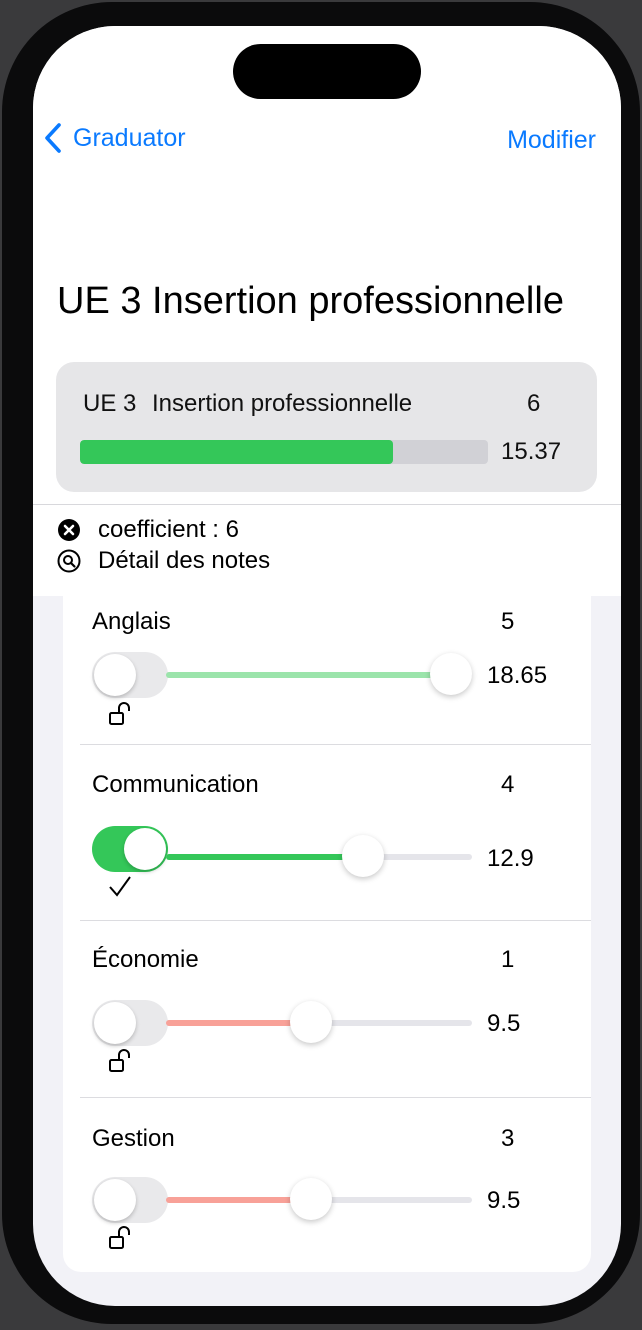 Image resolution: width=642 pixels, height=1330 pixels. What do you see at coordinates (129, 137) in the screenshot?
I see `back-button-label: Graduator` at bounding box center [129, 137].